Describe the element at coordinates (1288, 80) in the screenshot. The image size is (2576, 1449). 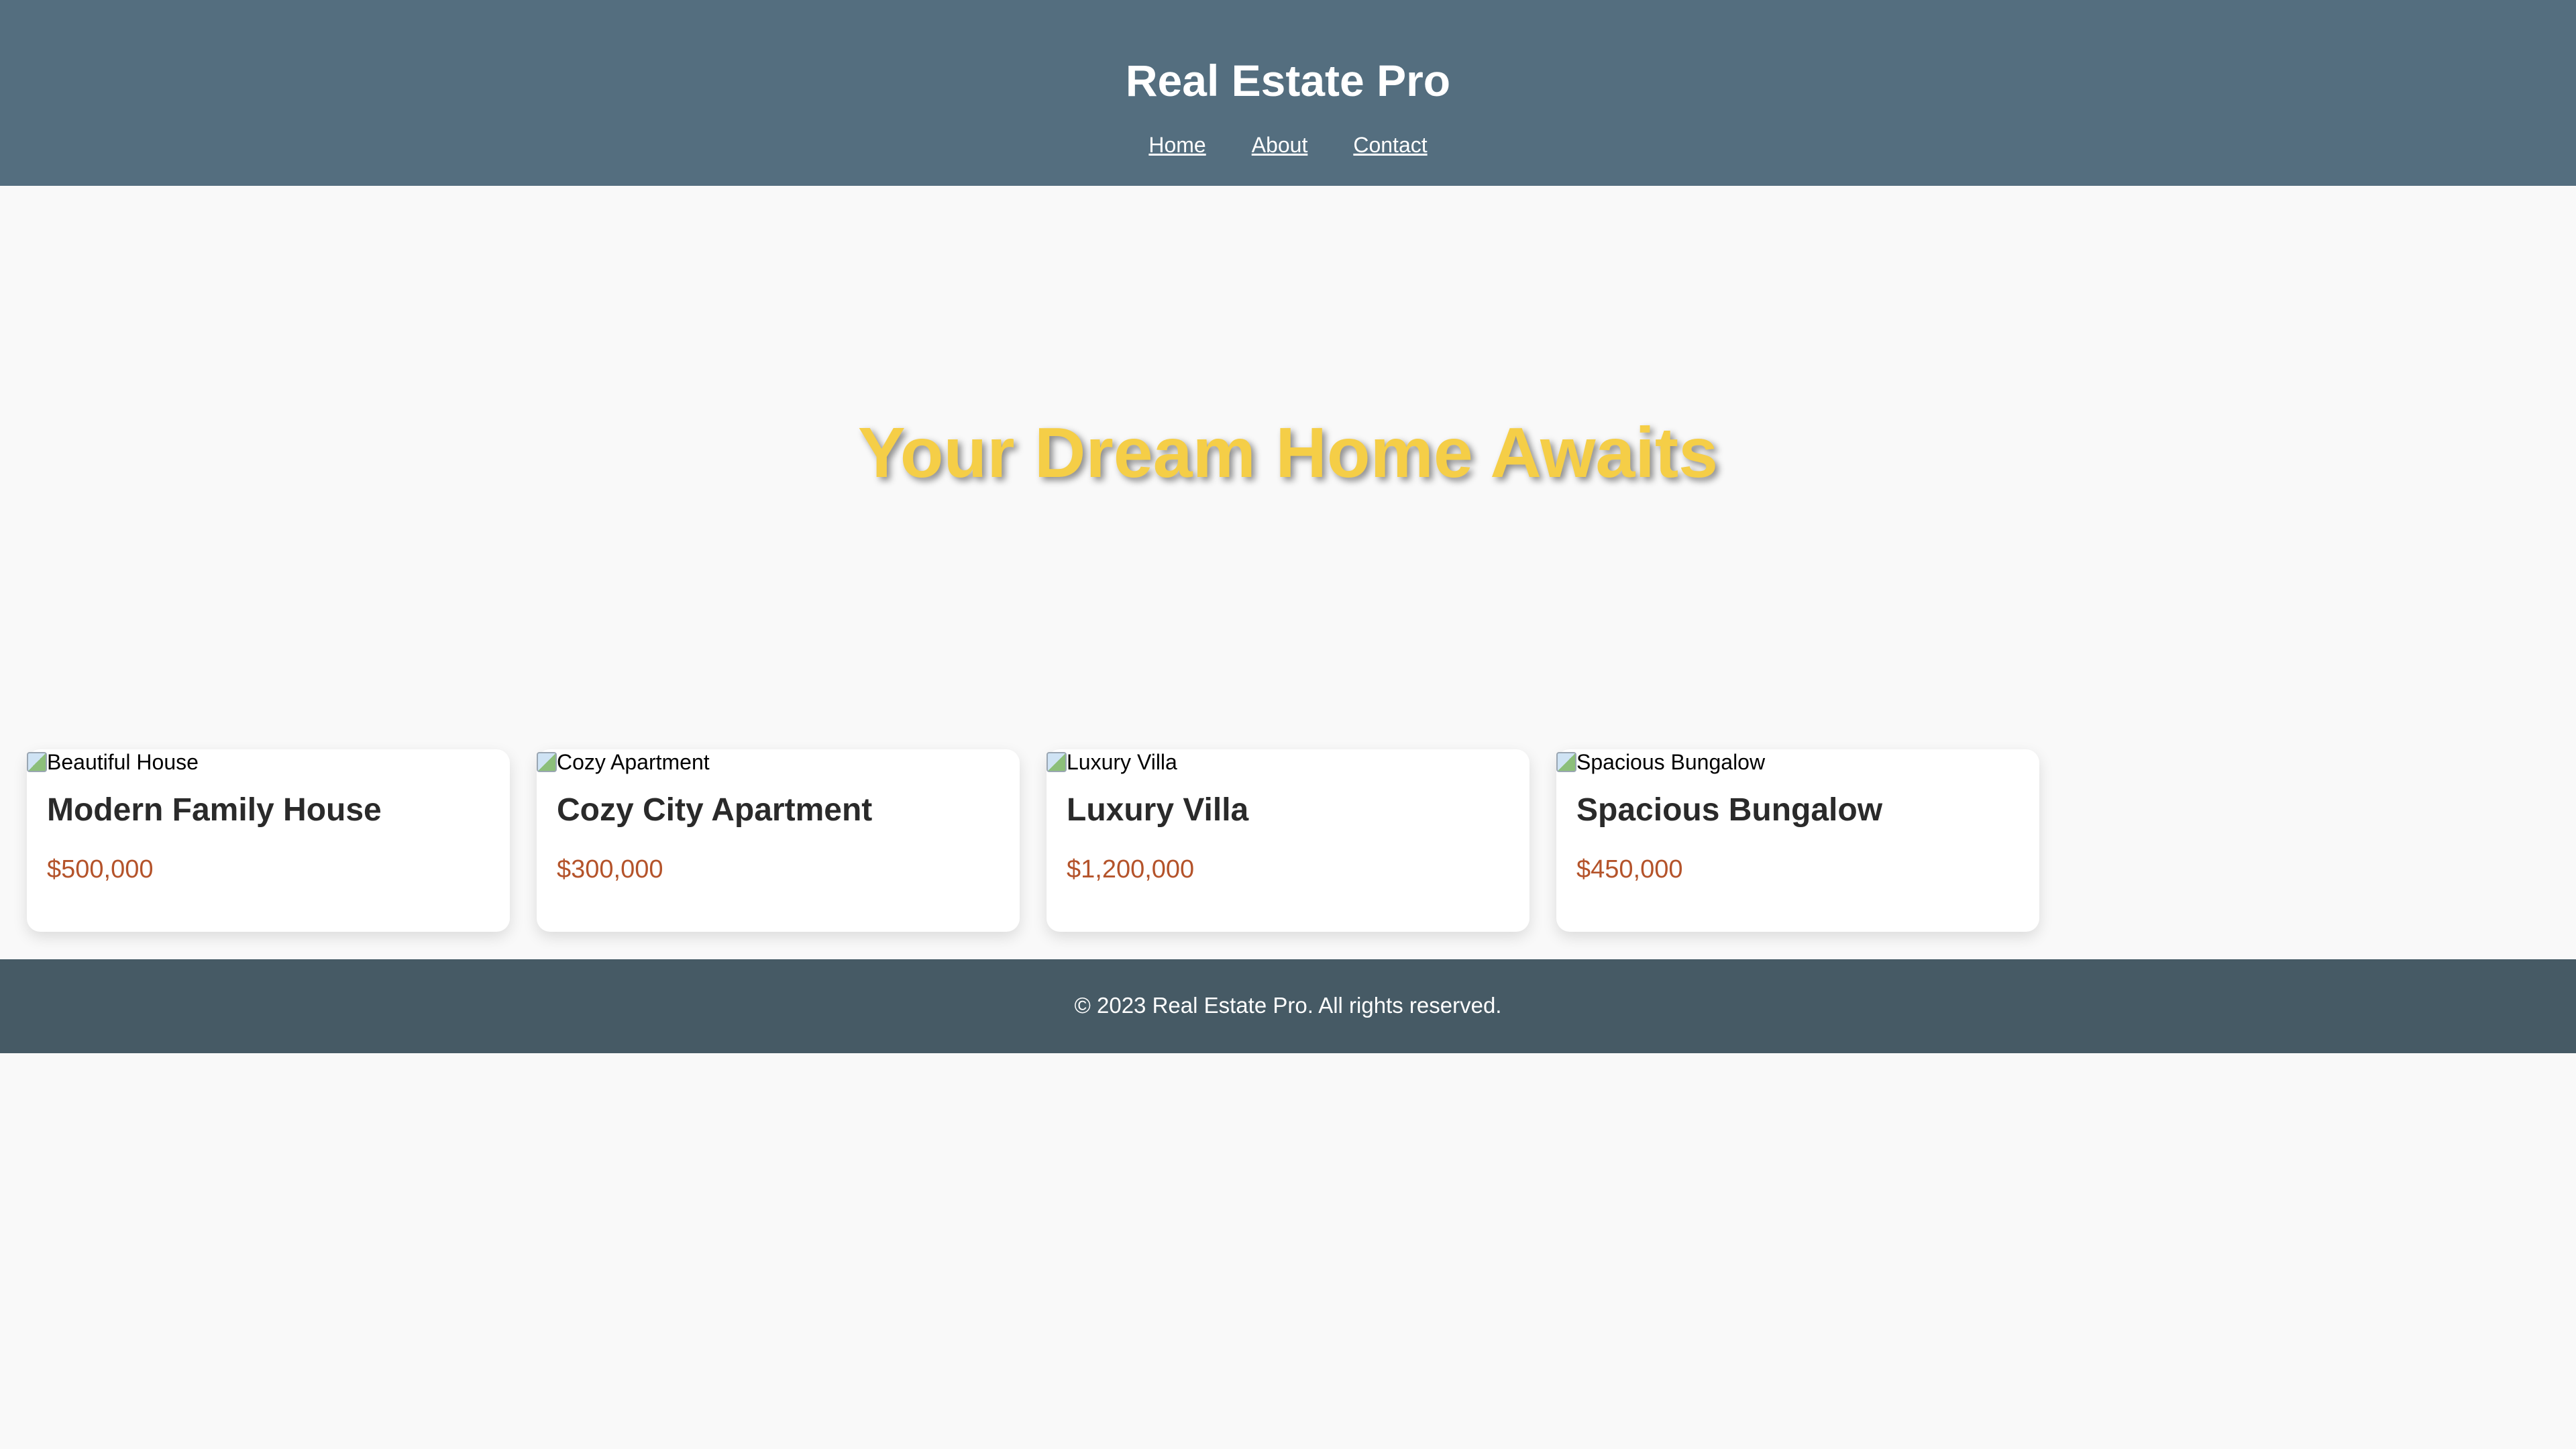
I see `site-title: Real Estate Pro` at that location.